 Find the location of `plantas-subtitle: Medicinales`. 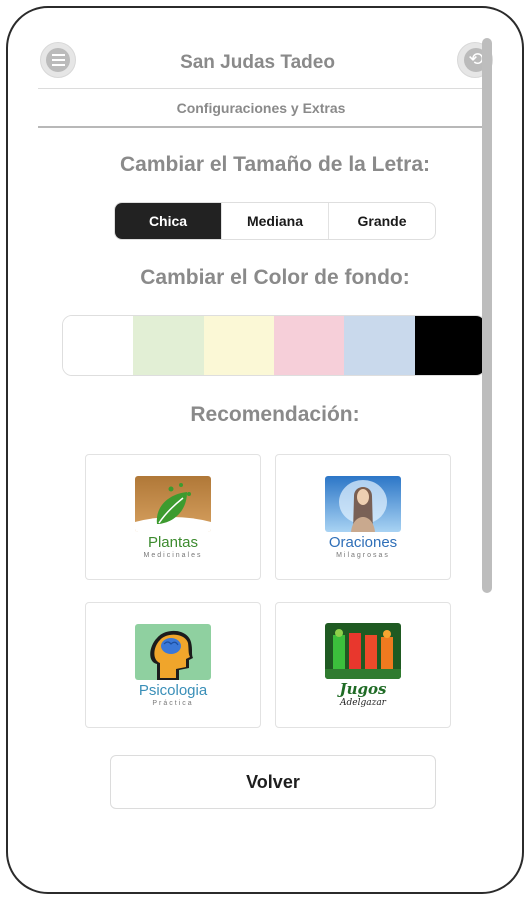

plantas-subtitle: Medicinales is located at coordinates (173, 555).